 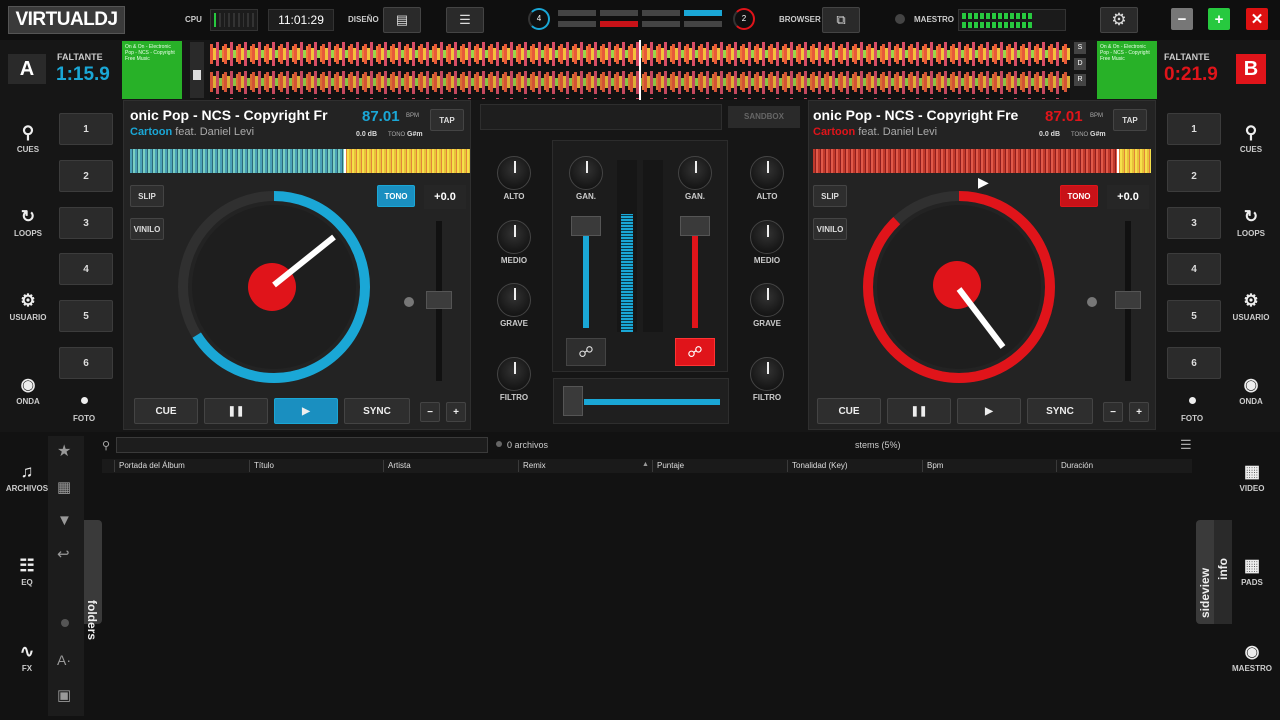 I want to click on sandbox-button: SANDBOX, so click(x=764, y=117).